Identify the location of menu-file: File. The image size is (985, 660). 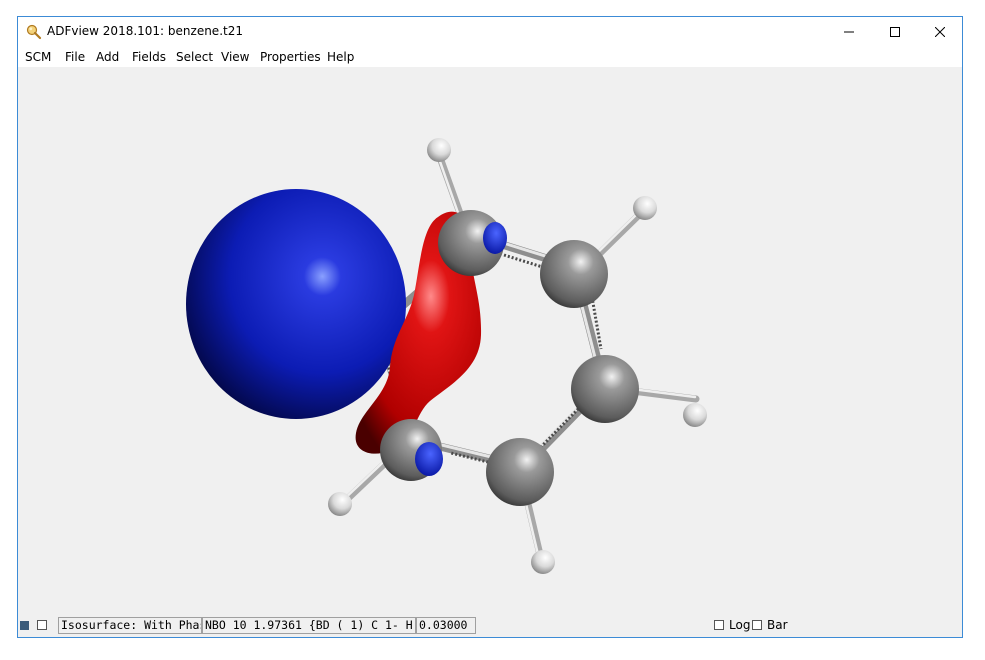
(75, 57).